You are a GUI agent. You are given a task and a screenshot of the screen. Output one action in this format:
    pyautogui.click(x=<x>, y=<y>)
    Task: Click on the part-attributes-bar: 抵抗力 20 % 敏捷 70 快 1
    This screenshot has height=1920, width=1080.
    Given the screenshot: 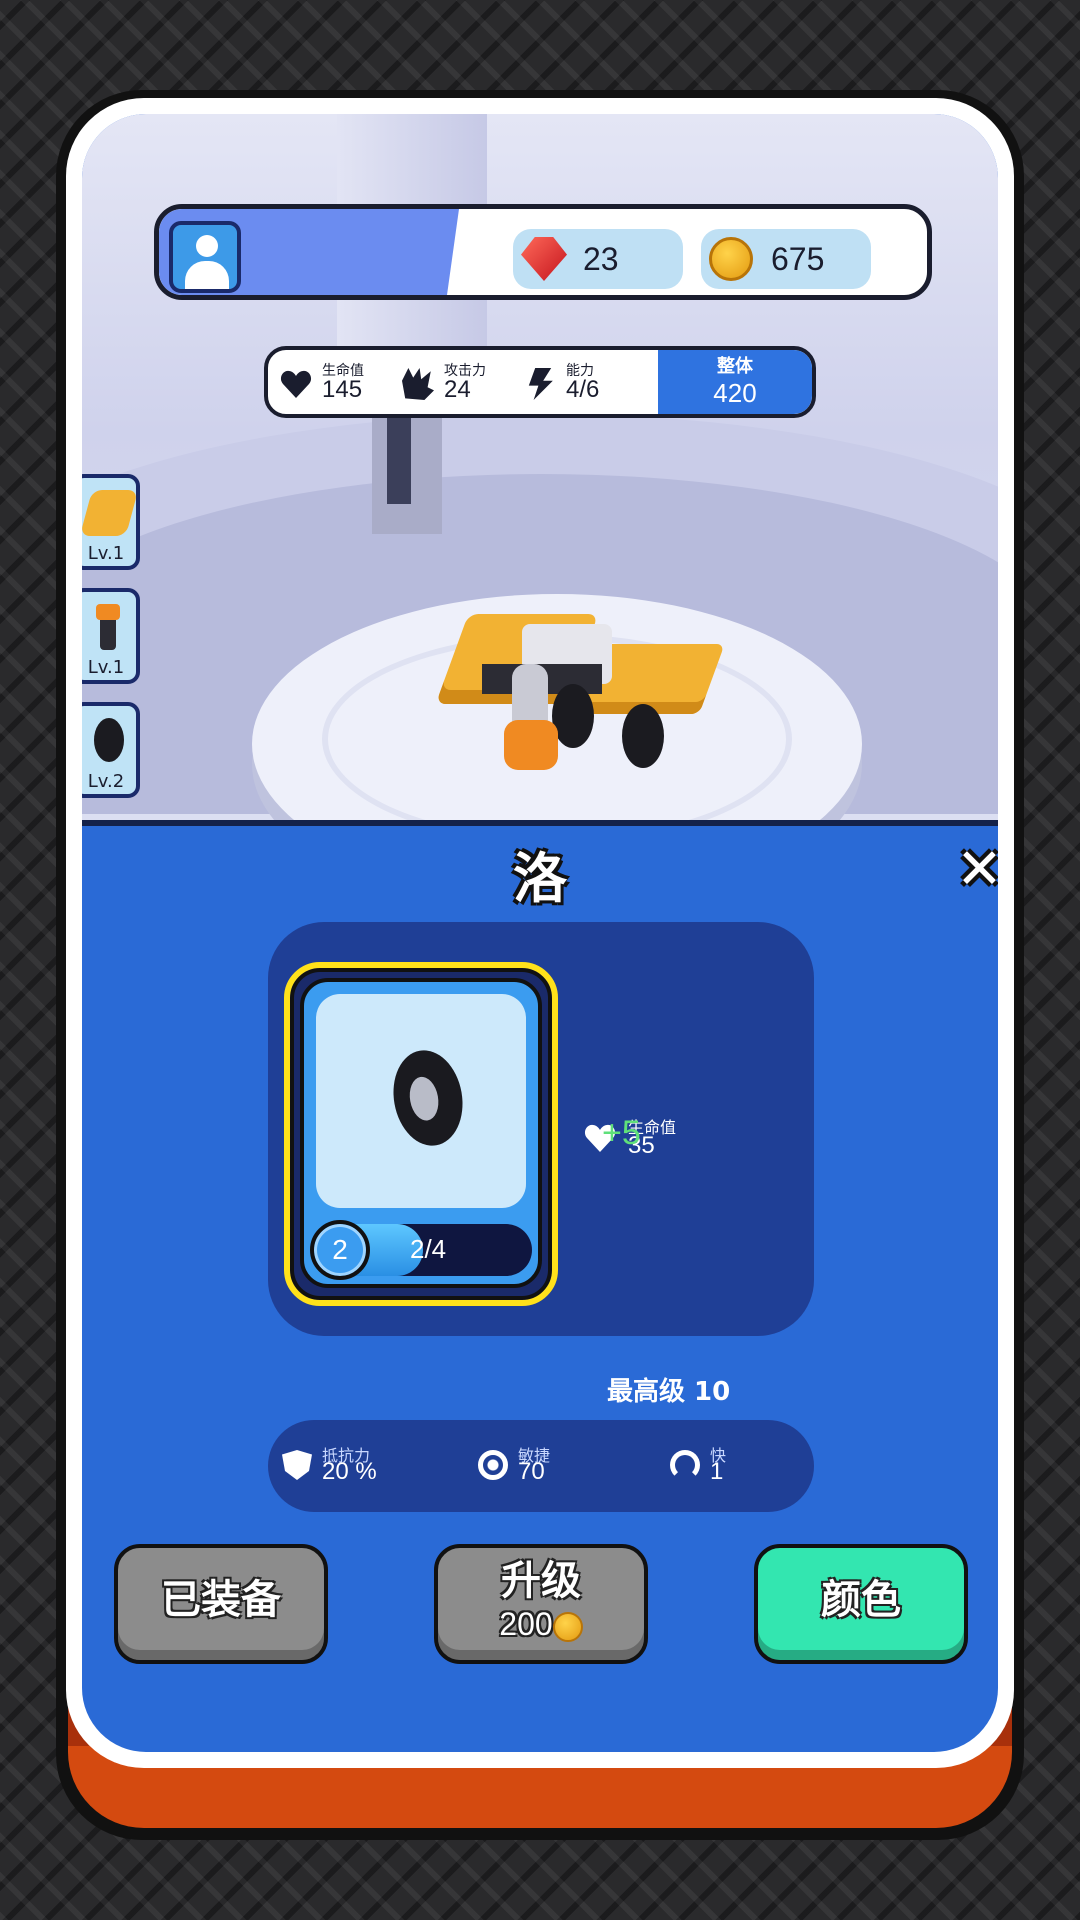 What is the action you would take?
    pyautogui.click(x=541, y=1466)
    